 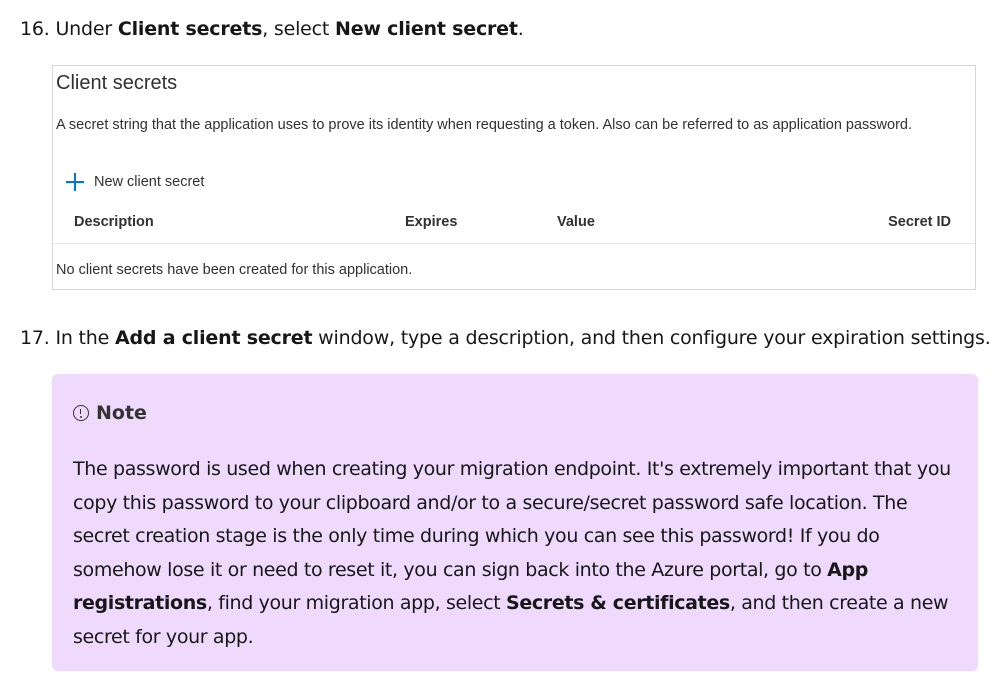 I want to click on step-text: In the, so click(x=85, y=338).